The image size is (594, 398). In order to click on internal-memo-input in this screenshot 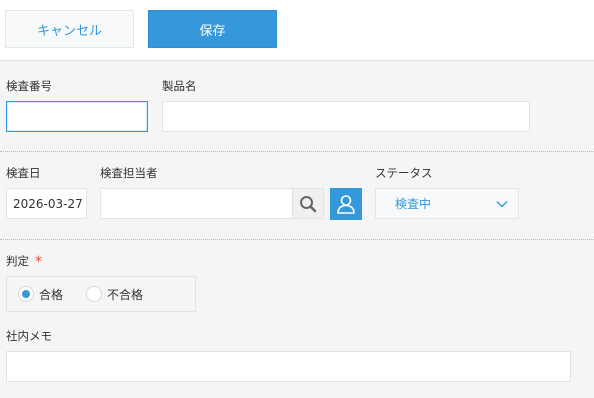, I will do `click(288, 366)`.